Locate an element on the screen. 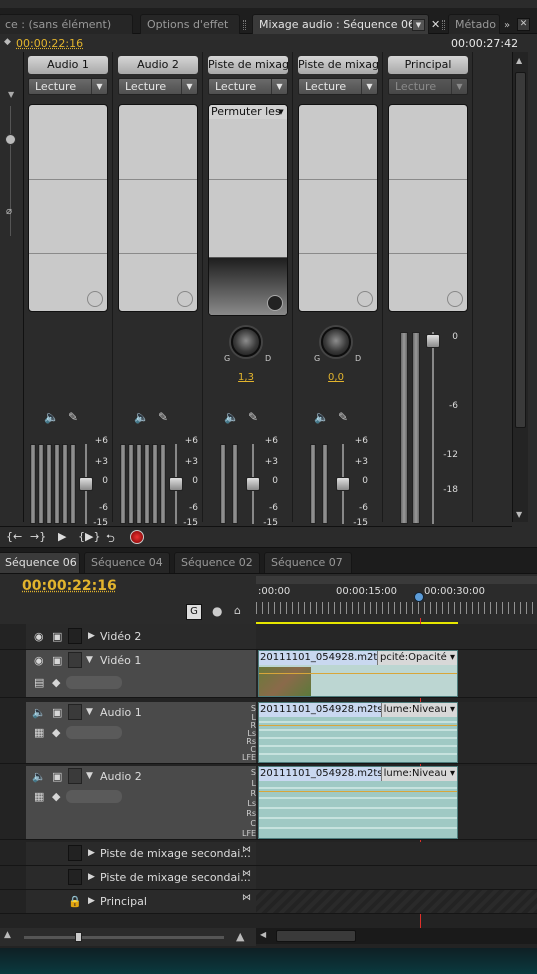 The image size is (537, 974). scroll-down-icon: ▼ is located at coordinates (519, 514).